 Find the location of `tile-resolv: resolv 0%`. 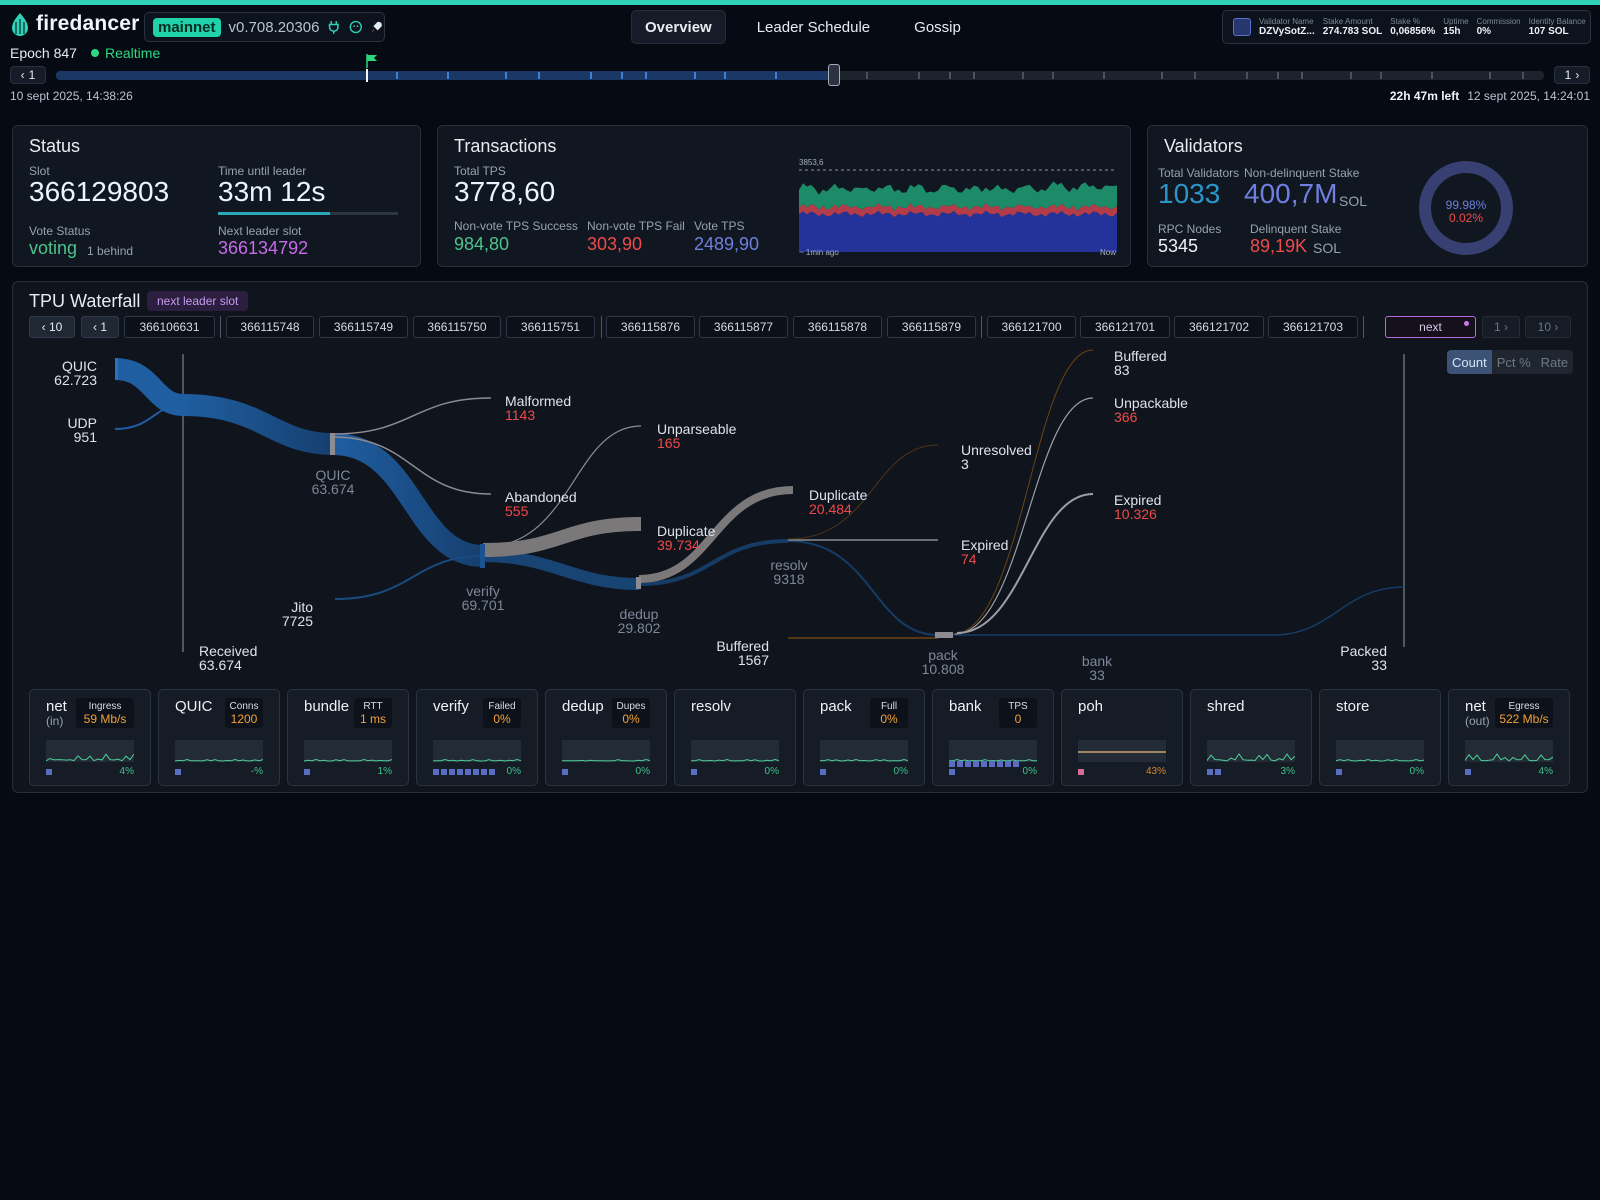

tile-resolv: resolv 0% is located at coordinates (735, 737).